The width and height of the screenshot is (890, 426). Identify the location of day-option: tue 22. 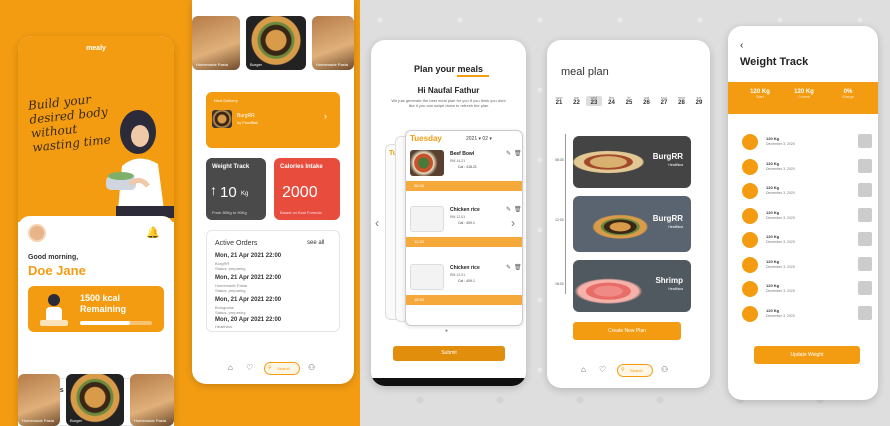
(577, 101).